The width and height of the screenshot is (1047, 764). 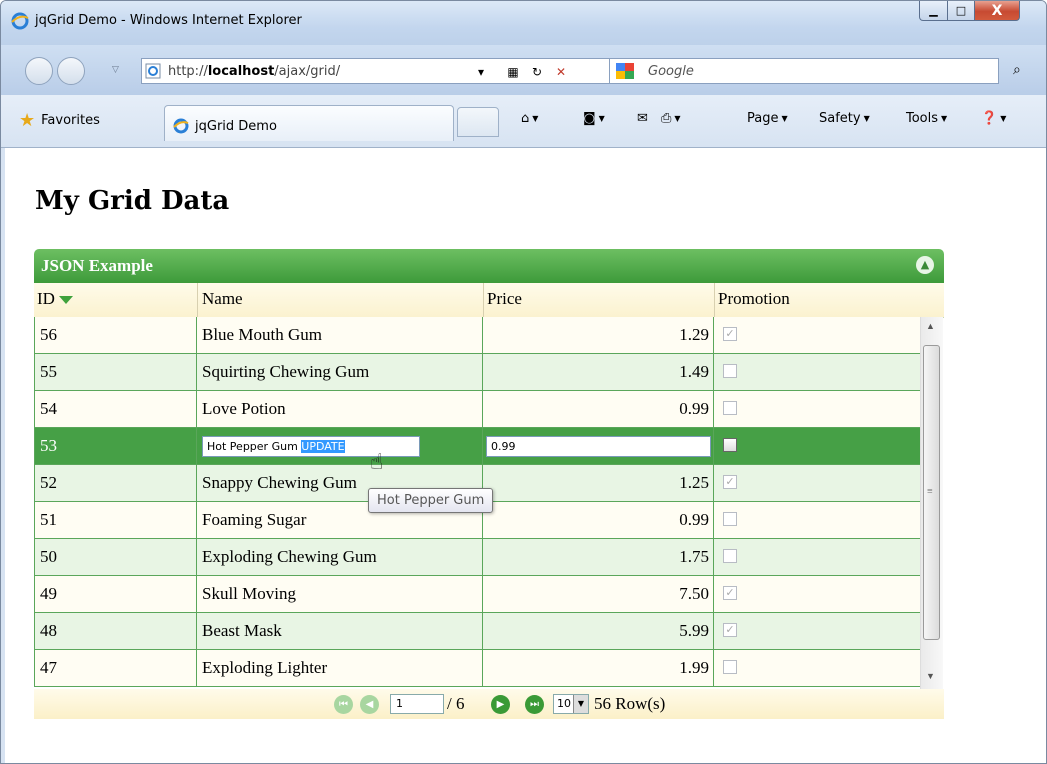 I want to click on safety-menu: Safety ▼, so click(x=844, y=118).